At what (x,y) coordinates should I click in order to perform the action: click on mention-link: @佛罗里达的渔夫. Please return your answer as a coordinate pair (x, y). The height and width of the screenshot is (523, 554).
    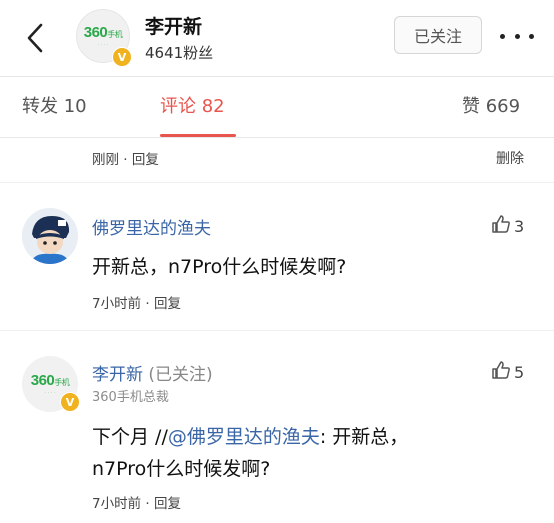
    Looking at the image, I should click on (244, 437).